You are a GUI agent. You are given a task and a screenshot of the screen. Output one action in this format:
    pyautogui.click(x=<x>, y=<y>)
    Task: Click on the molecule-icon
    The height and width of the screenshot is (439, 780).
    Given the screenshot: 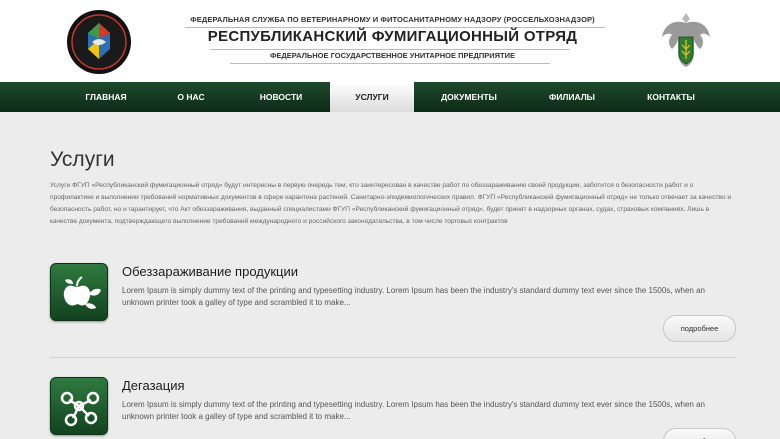 What is the action you would take?
    pyautogui.click(x=79, y=406)
    